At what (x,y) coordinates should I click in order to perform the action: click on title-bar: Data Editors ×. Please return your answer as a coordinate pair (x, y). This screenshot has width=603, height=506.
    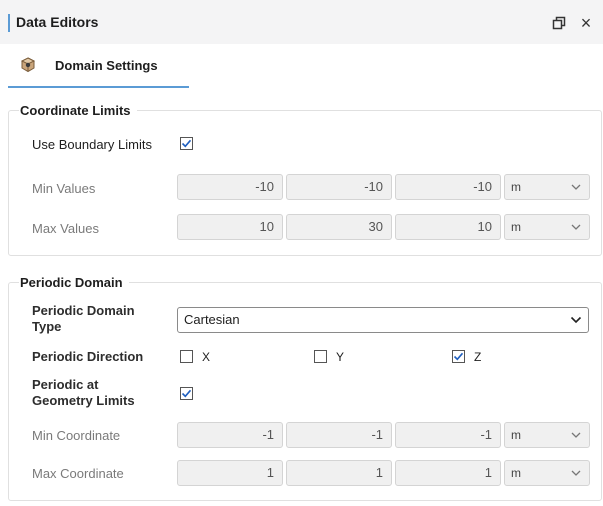
    Looking at the image, I should click on (301, 22).